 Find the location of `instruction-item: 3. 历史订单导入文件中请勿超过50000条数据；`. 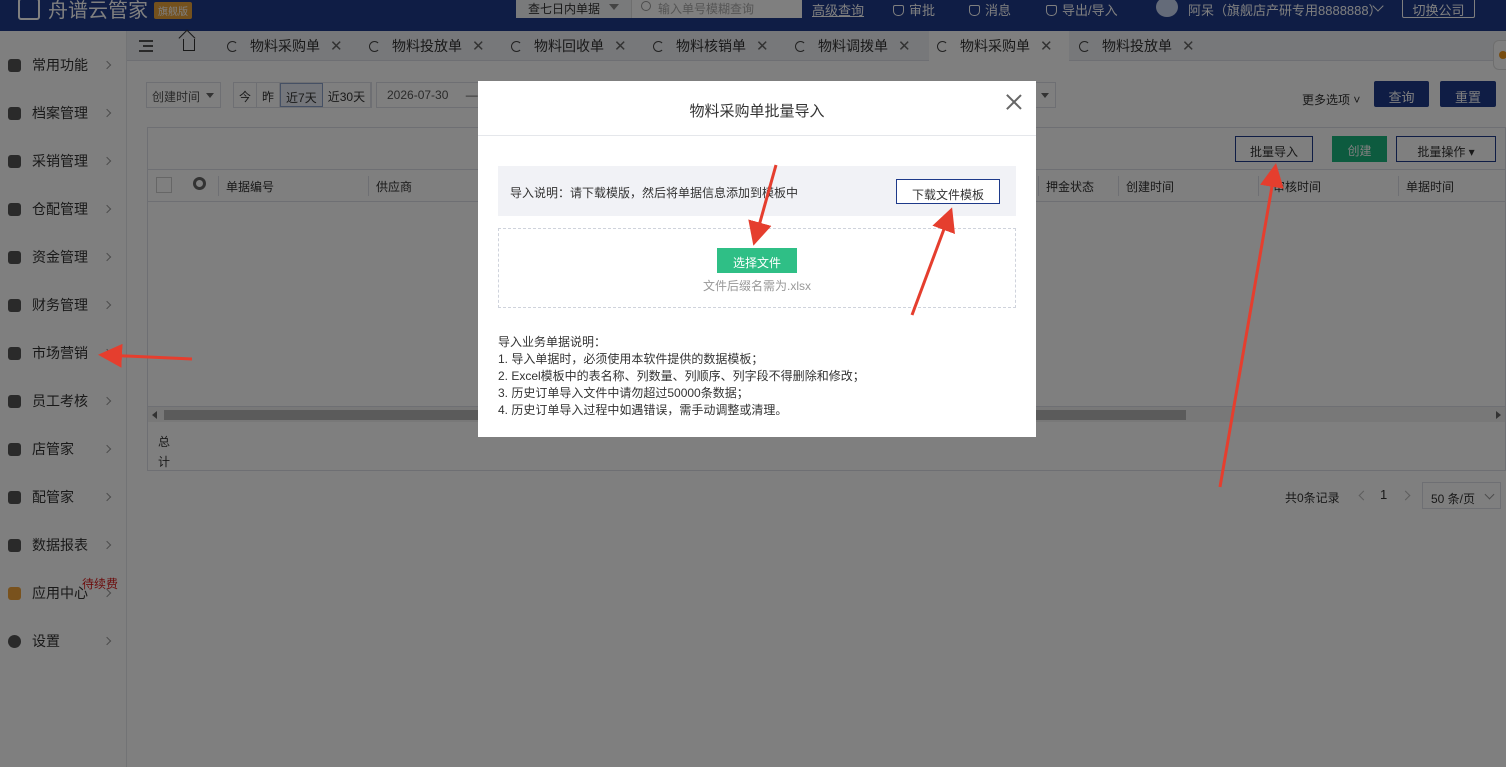

instruction-item: 3. 历史订单导入文件中请勿超过50000条数据； is located at coordinates (623, 393).